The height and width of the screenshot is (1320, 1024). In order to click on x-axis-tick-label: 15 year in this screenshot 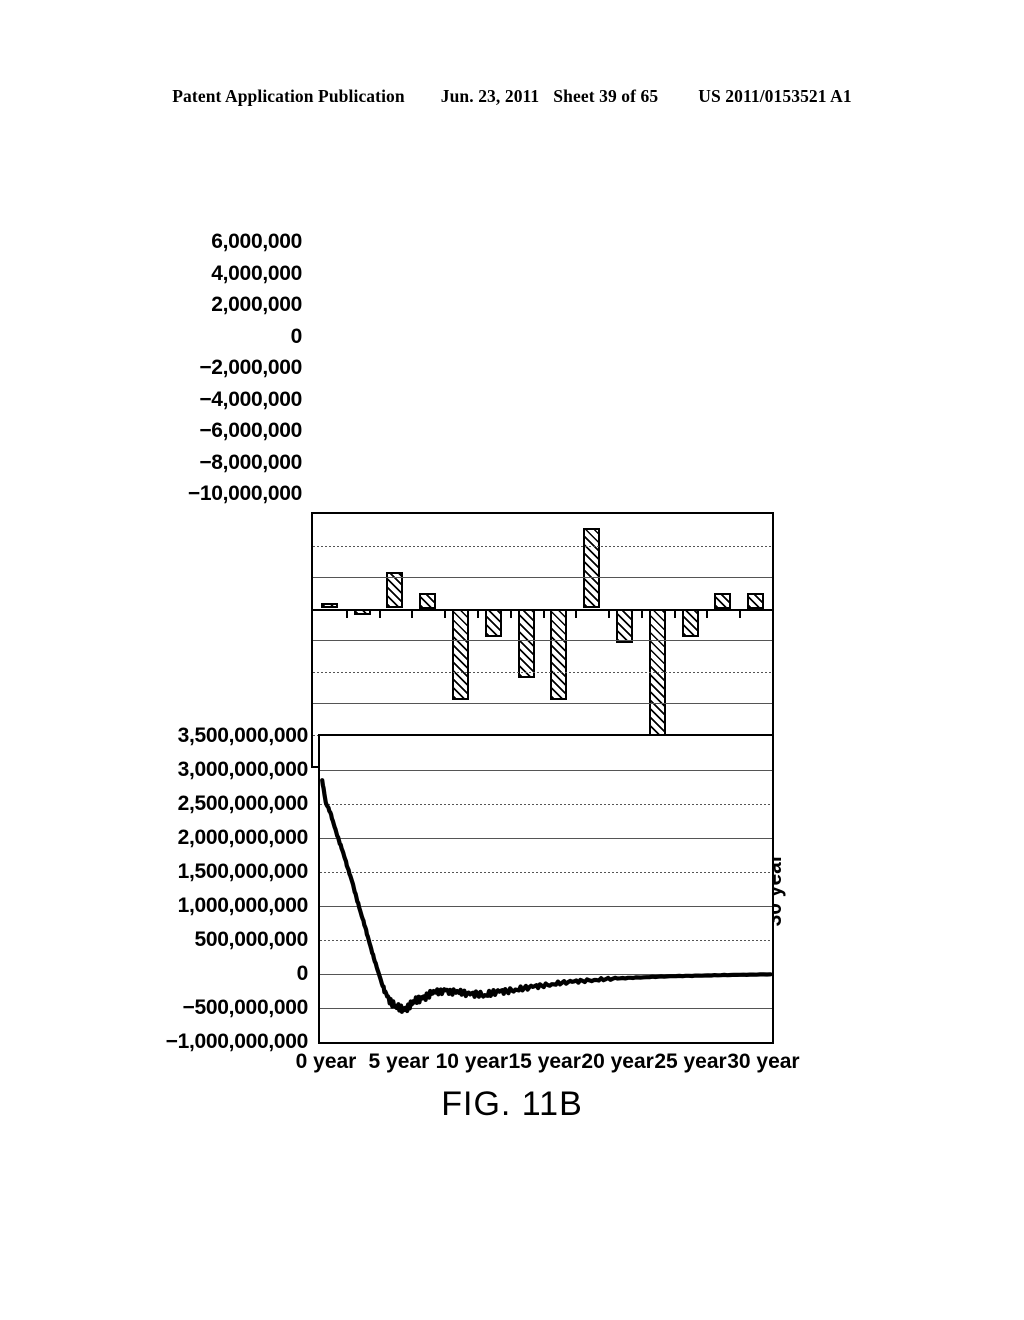, I will do `click(544, 1061)`.